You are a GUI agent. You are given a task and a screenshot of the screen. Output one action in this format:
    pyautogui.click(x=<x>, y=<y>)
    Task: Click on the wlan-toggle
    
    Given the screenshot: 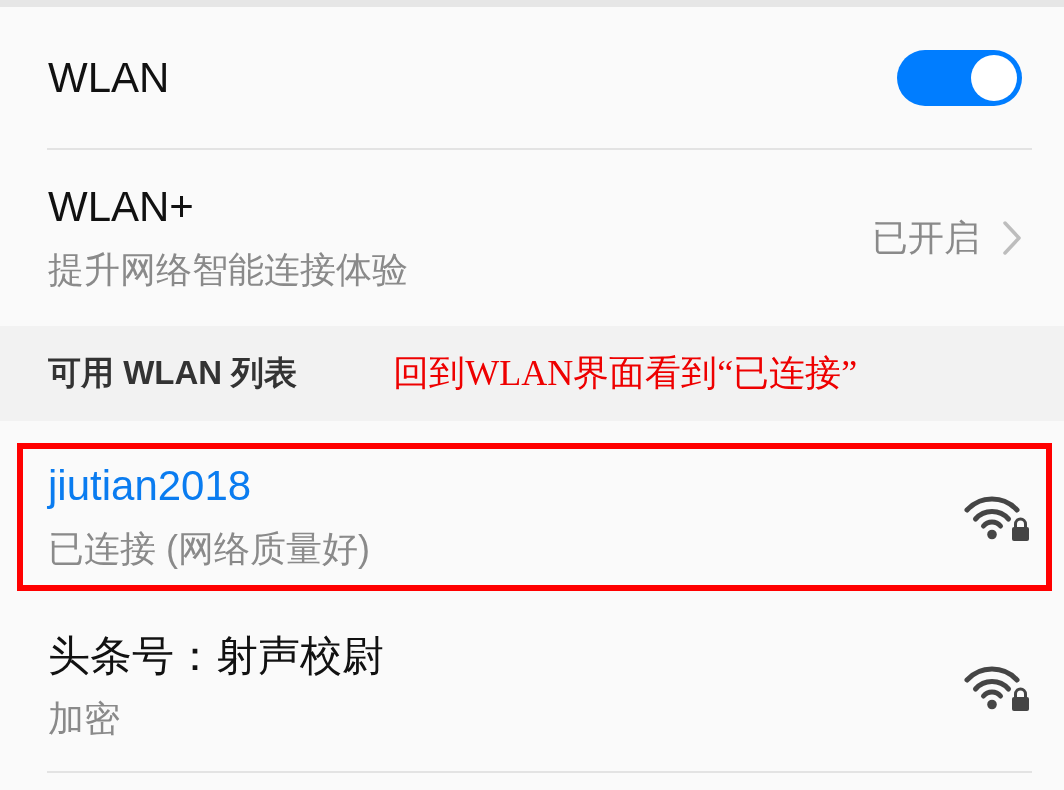 What is the action you would take?
    pyautogui.click(x=959, y=77)
    